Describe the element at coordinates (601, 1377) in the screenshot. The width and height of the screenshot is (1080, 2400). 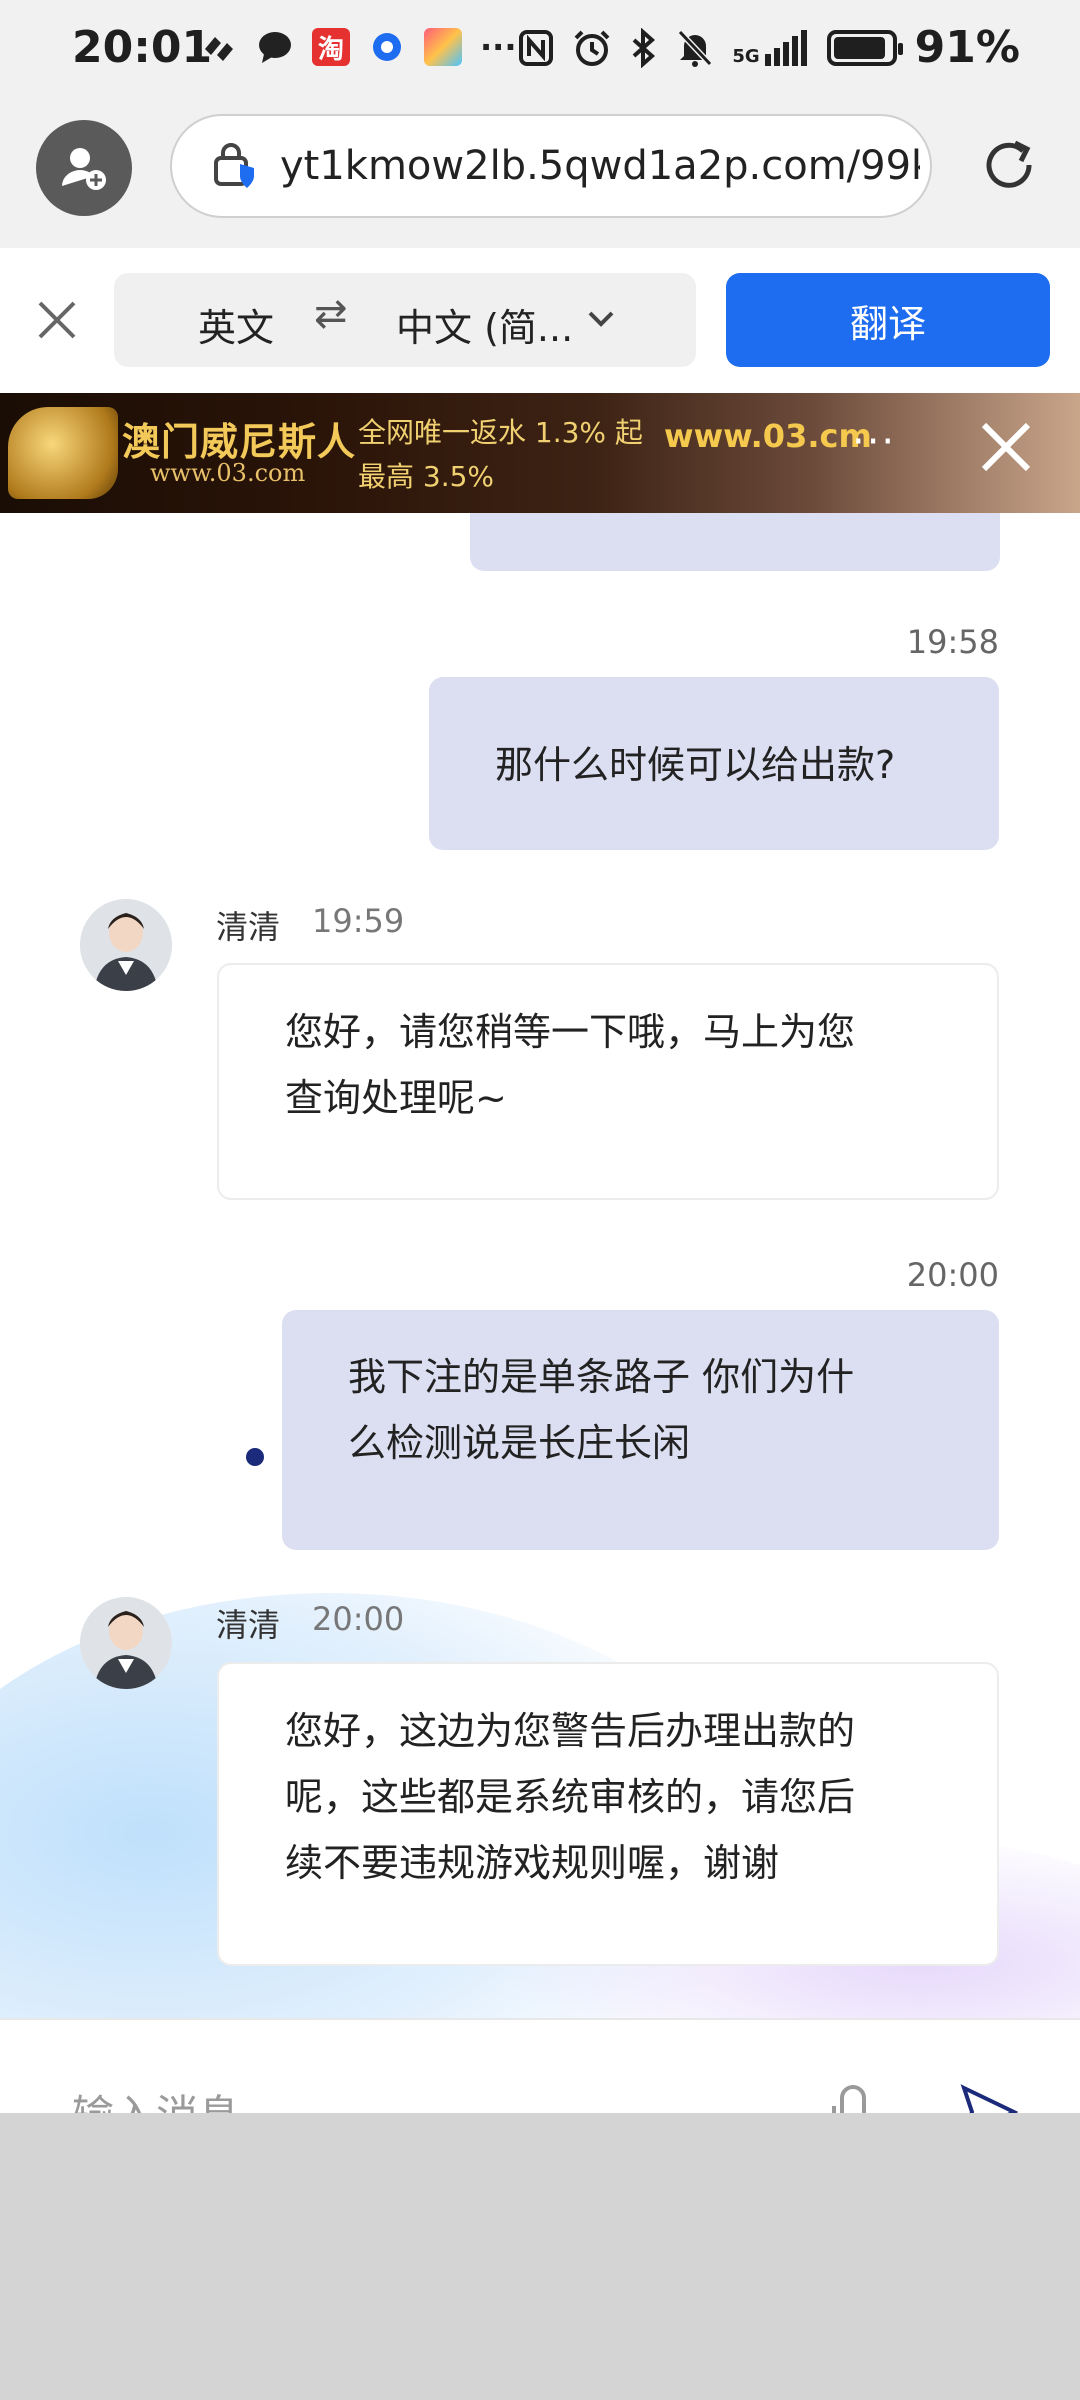
I see `message-line: 我下注的是单条路子 你们为什` at that location.